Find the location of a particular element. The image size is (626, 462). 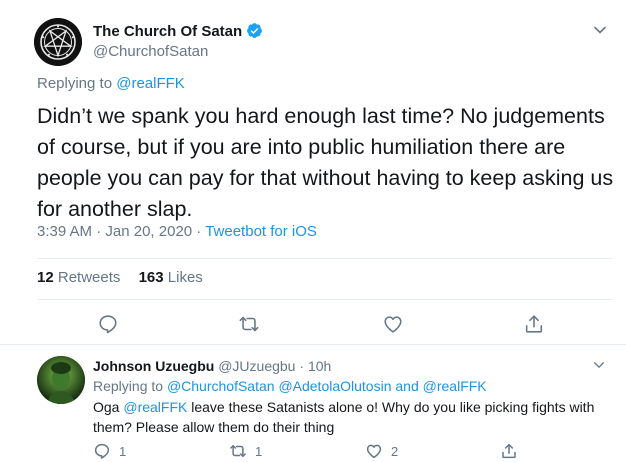

reply-text-start: Oga is located at coordinates (106, 407).